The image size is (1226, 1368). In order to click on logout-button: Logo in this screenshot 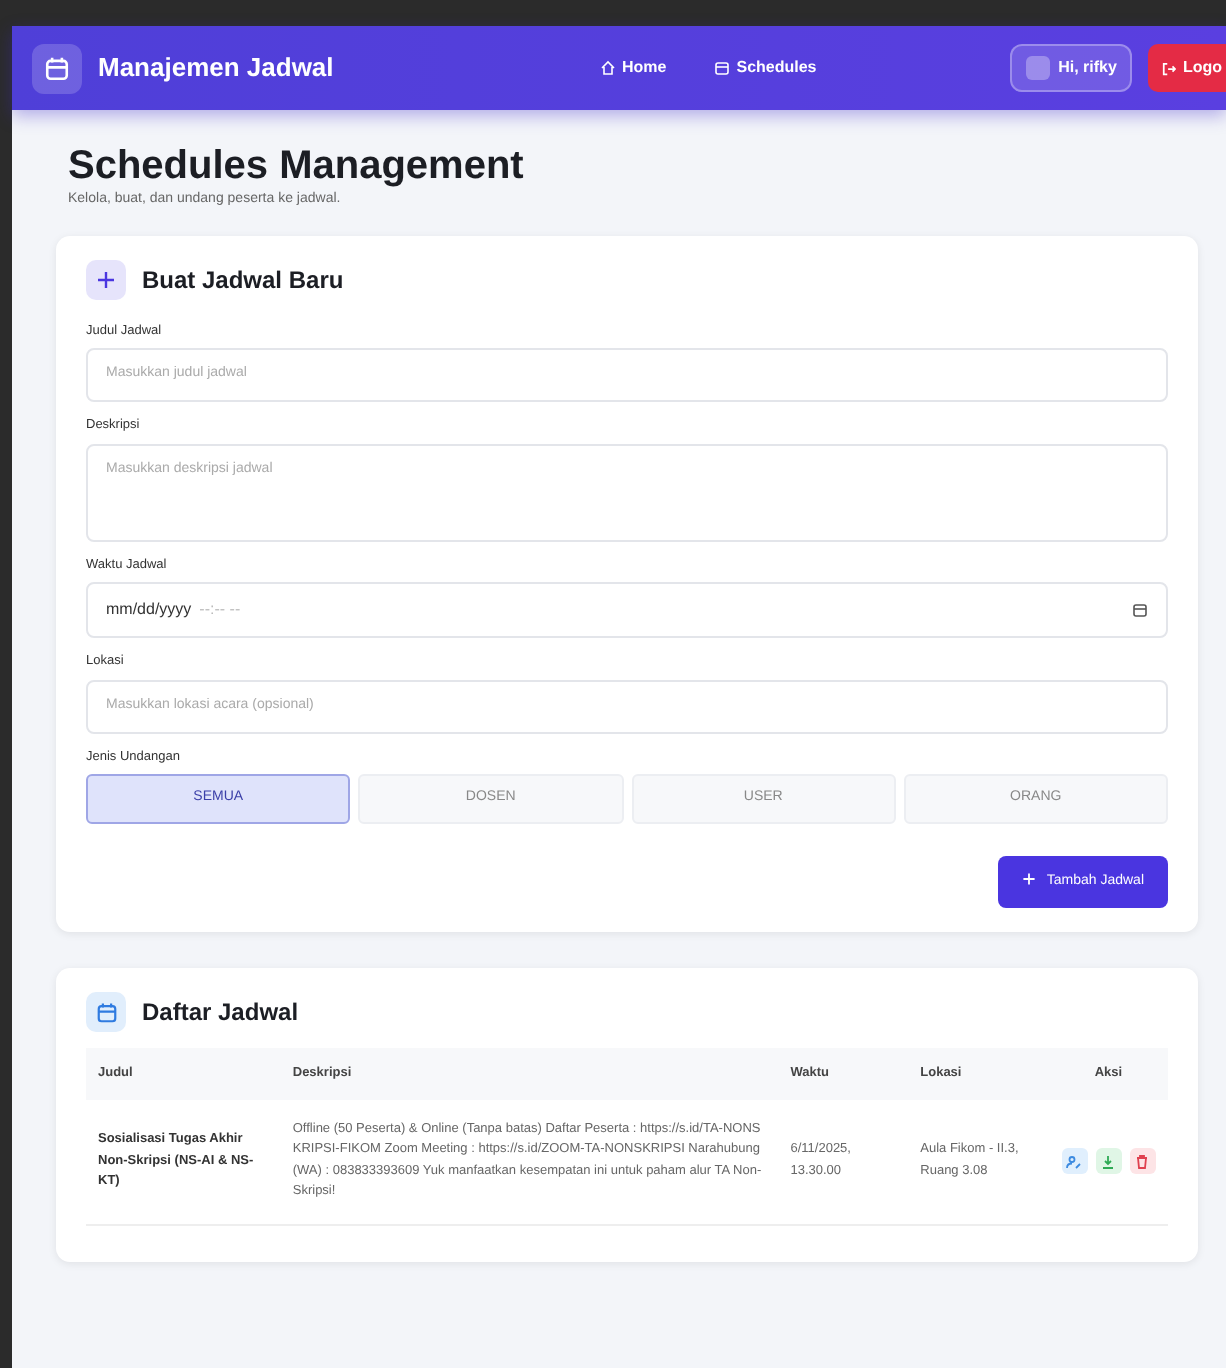, I will do `click(1187, 68)`.